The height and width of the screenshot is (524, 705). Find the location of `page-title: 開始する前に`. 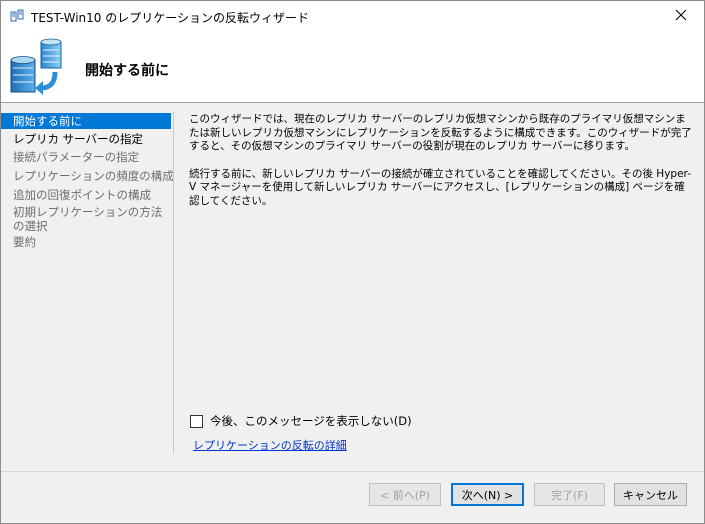

page-title: 開始する前に is located at coordinates (127, 71).